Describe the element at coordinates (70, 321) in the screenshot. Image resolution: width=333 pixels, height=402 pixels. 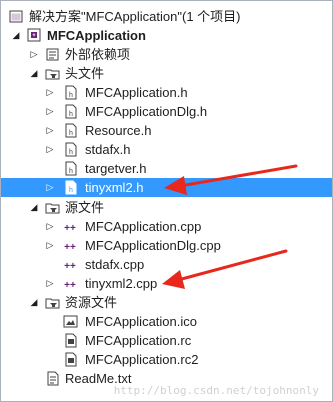
I see `image-file-icon` at that location.